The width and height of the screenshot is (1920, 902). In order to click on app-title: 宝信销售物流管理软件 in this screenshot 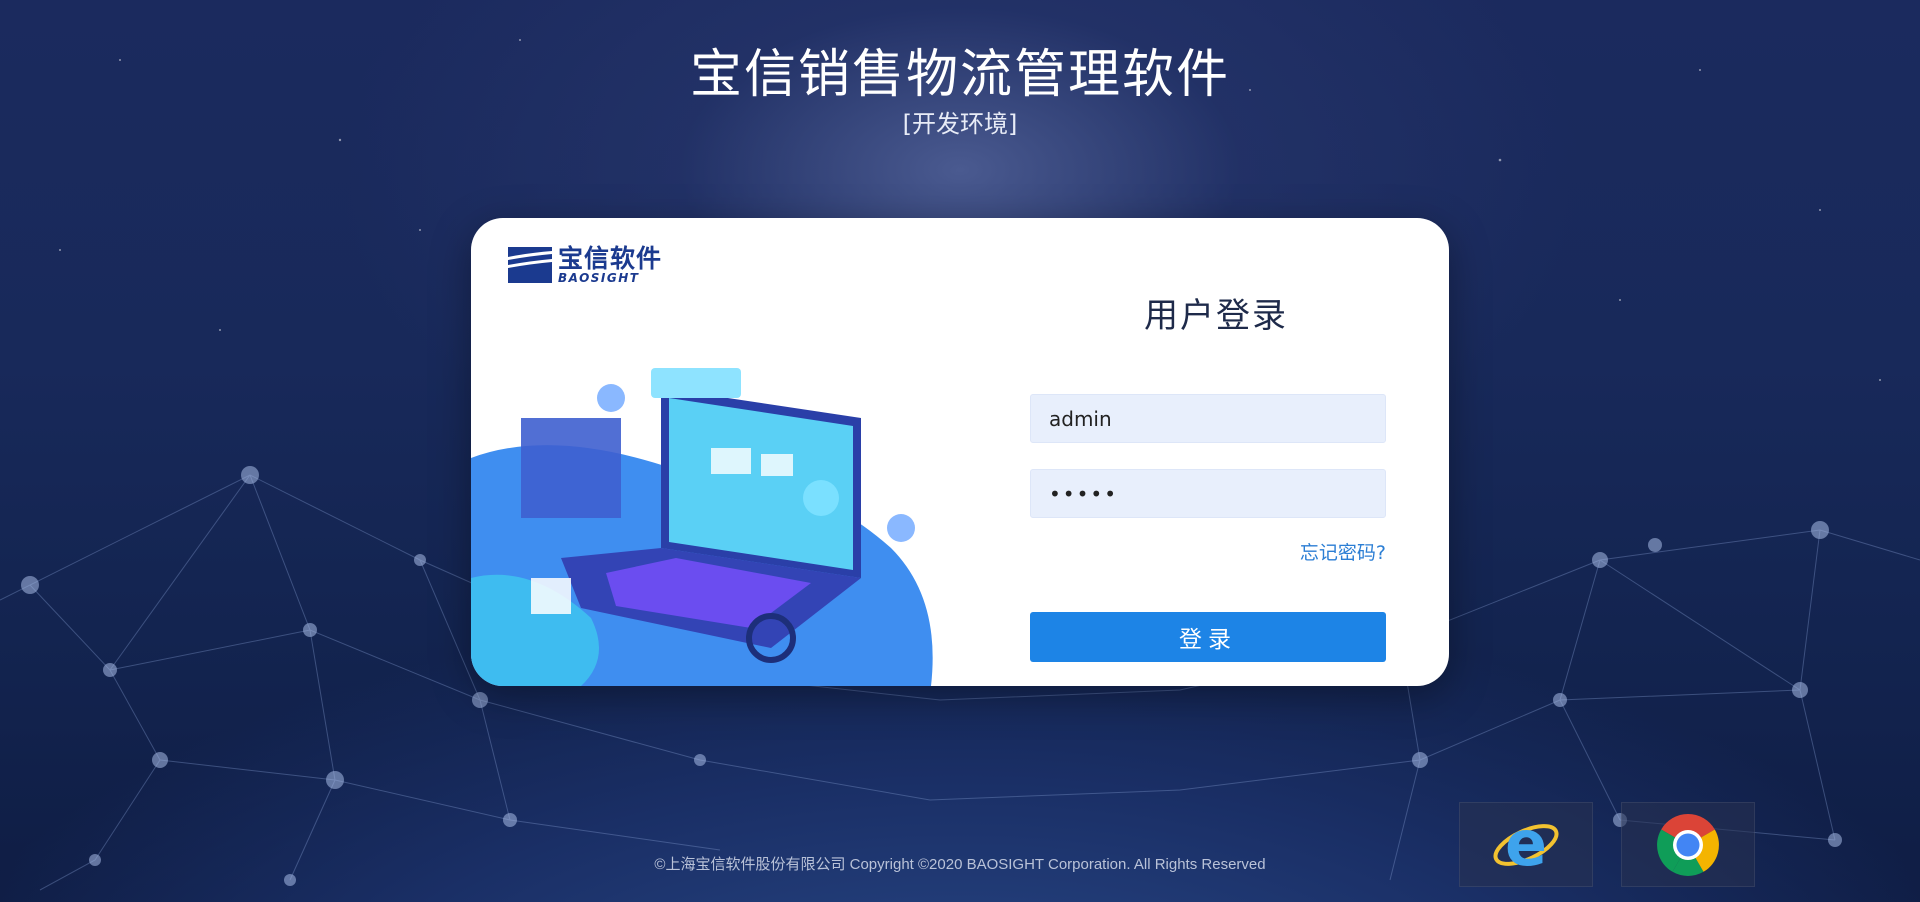, I will do `click(959, 75)`.